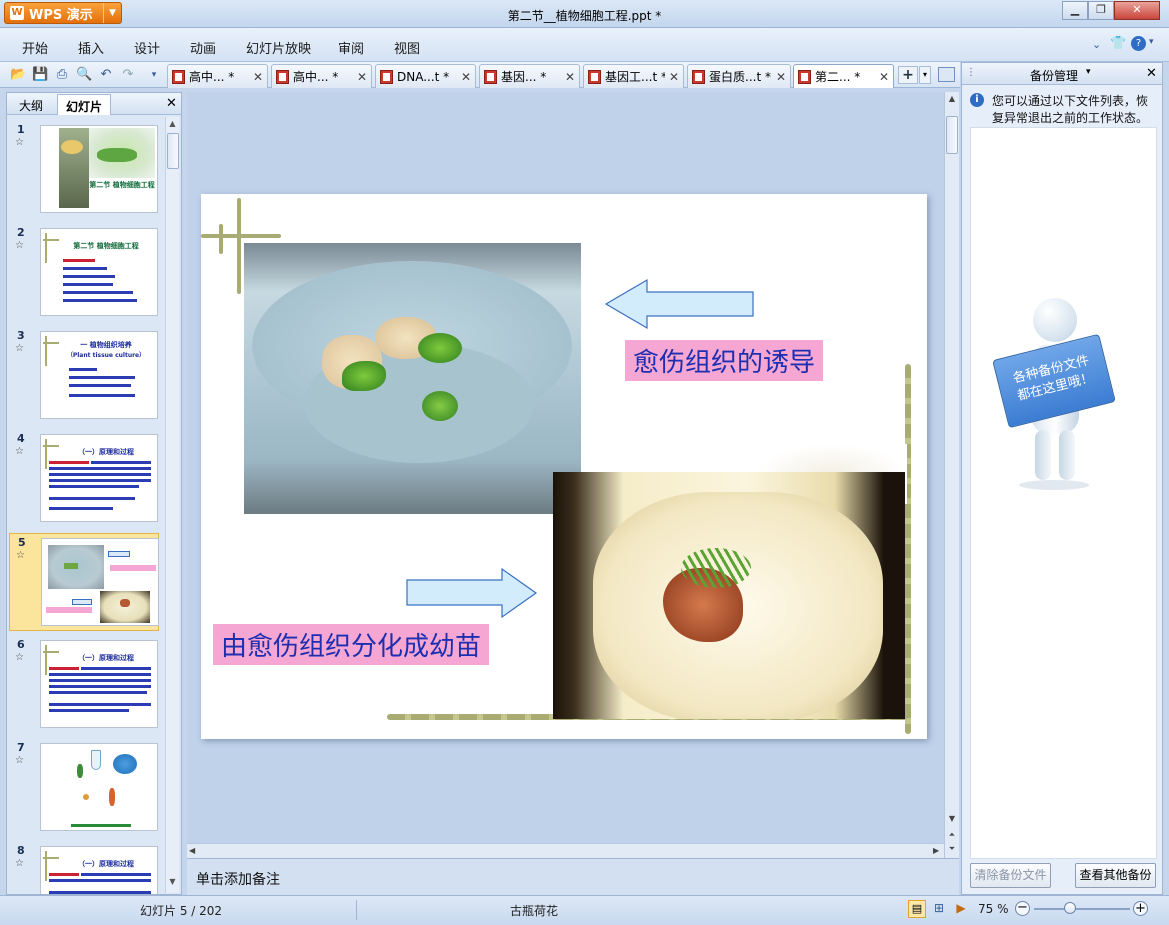 Image resolution: width=1169 pixels, height=925 pixels. Describe the element at coordinates (84, 170) in the screenshot. I see `slide-thumb-1: 1 ☆ 第二节 植物细胞工程` at that location.